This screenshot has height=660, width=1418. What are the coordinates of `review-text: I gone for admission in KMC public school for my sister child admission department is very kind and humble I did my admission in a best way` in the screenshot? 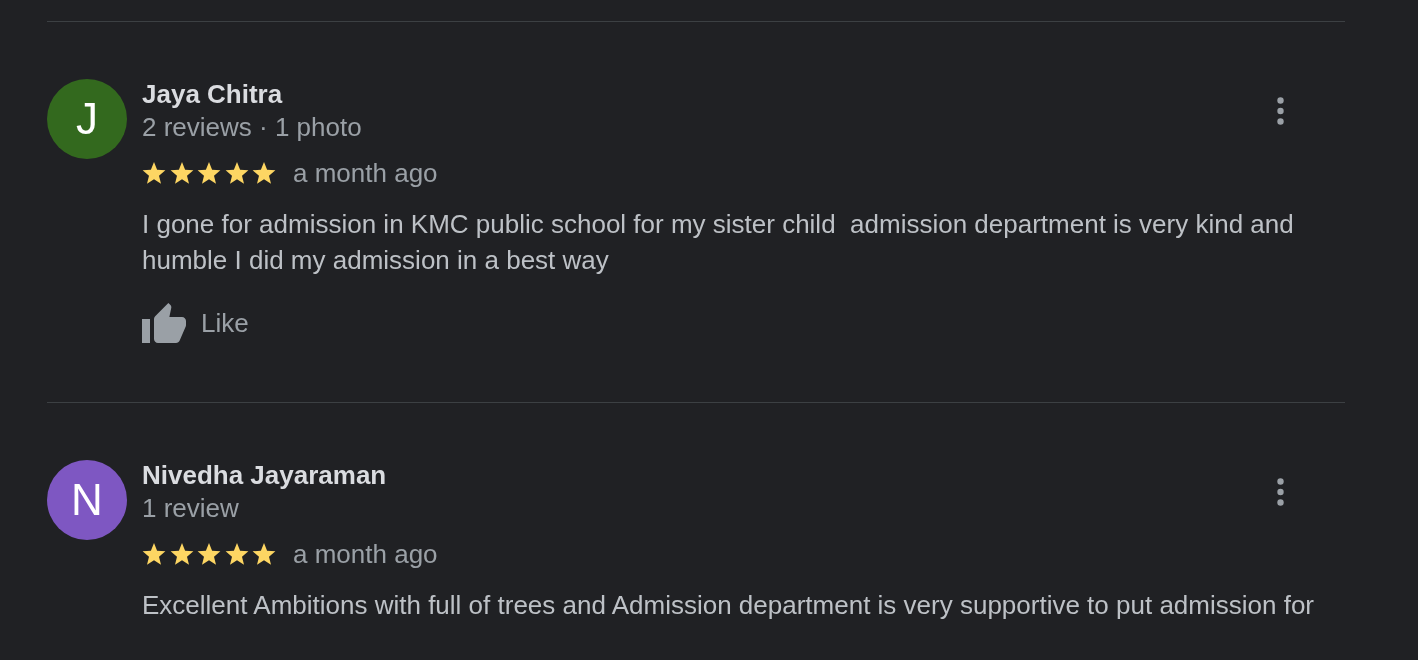 It's located at (718, 242).